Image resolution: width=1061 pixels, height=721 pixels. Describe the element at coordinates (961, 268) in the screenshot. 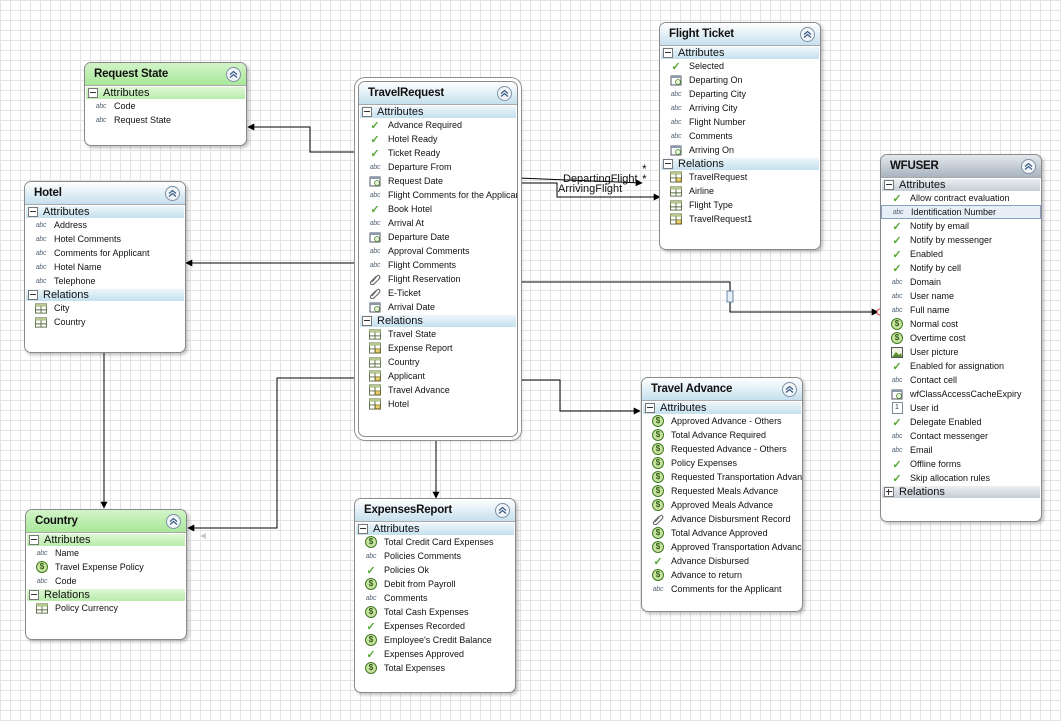

I see `field-row: ✓ Notify by cell` at that location.